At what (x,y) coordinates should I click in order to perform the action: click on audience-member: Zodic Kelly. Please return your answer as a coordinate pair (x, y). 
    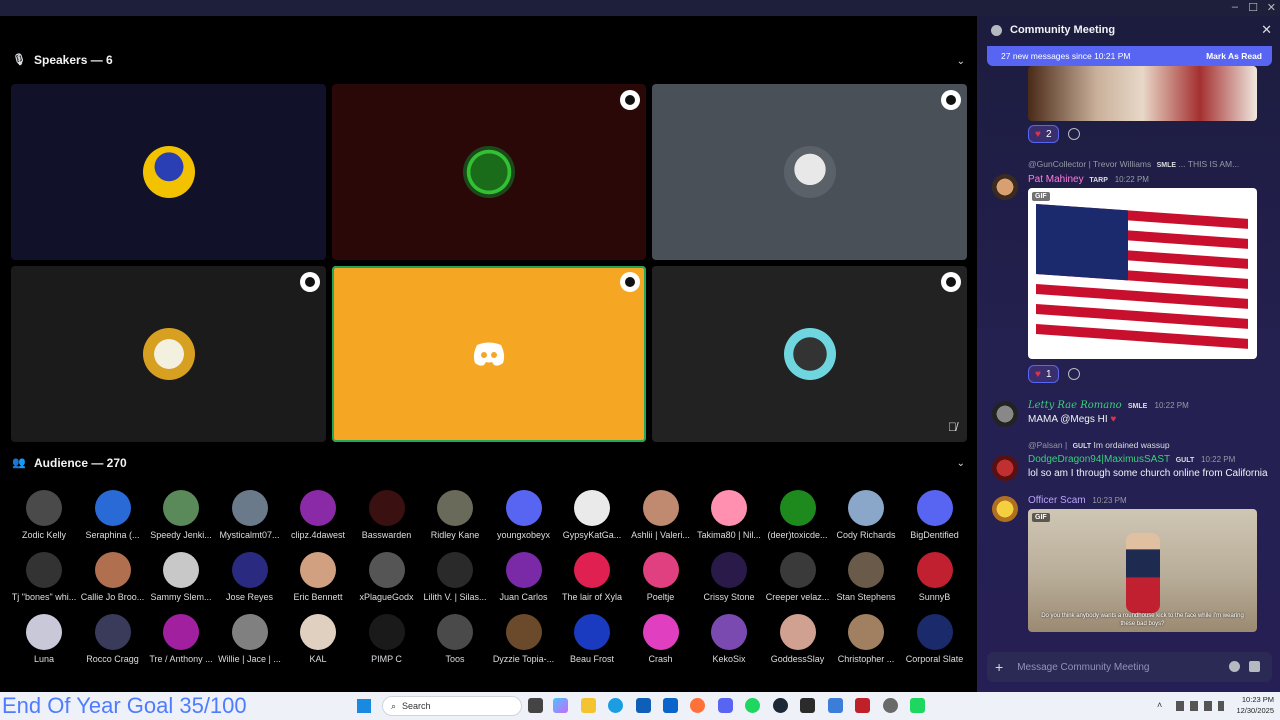
    Looking at the image, I should click on (44, 515).